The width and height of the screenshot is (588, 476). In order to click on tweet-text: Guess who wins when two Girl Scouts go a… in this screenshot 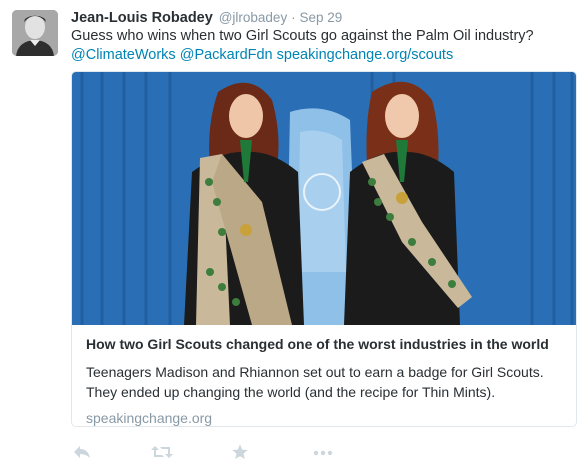, I will do `click(321, 46)`.